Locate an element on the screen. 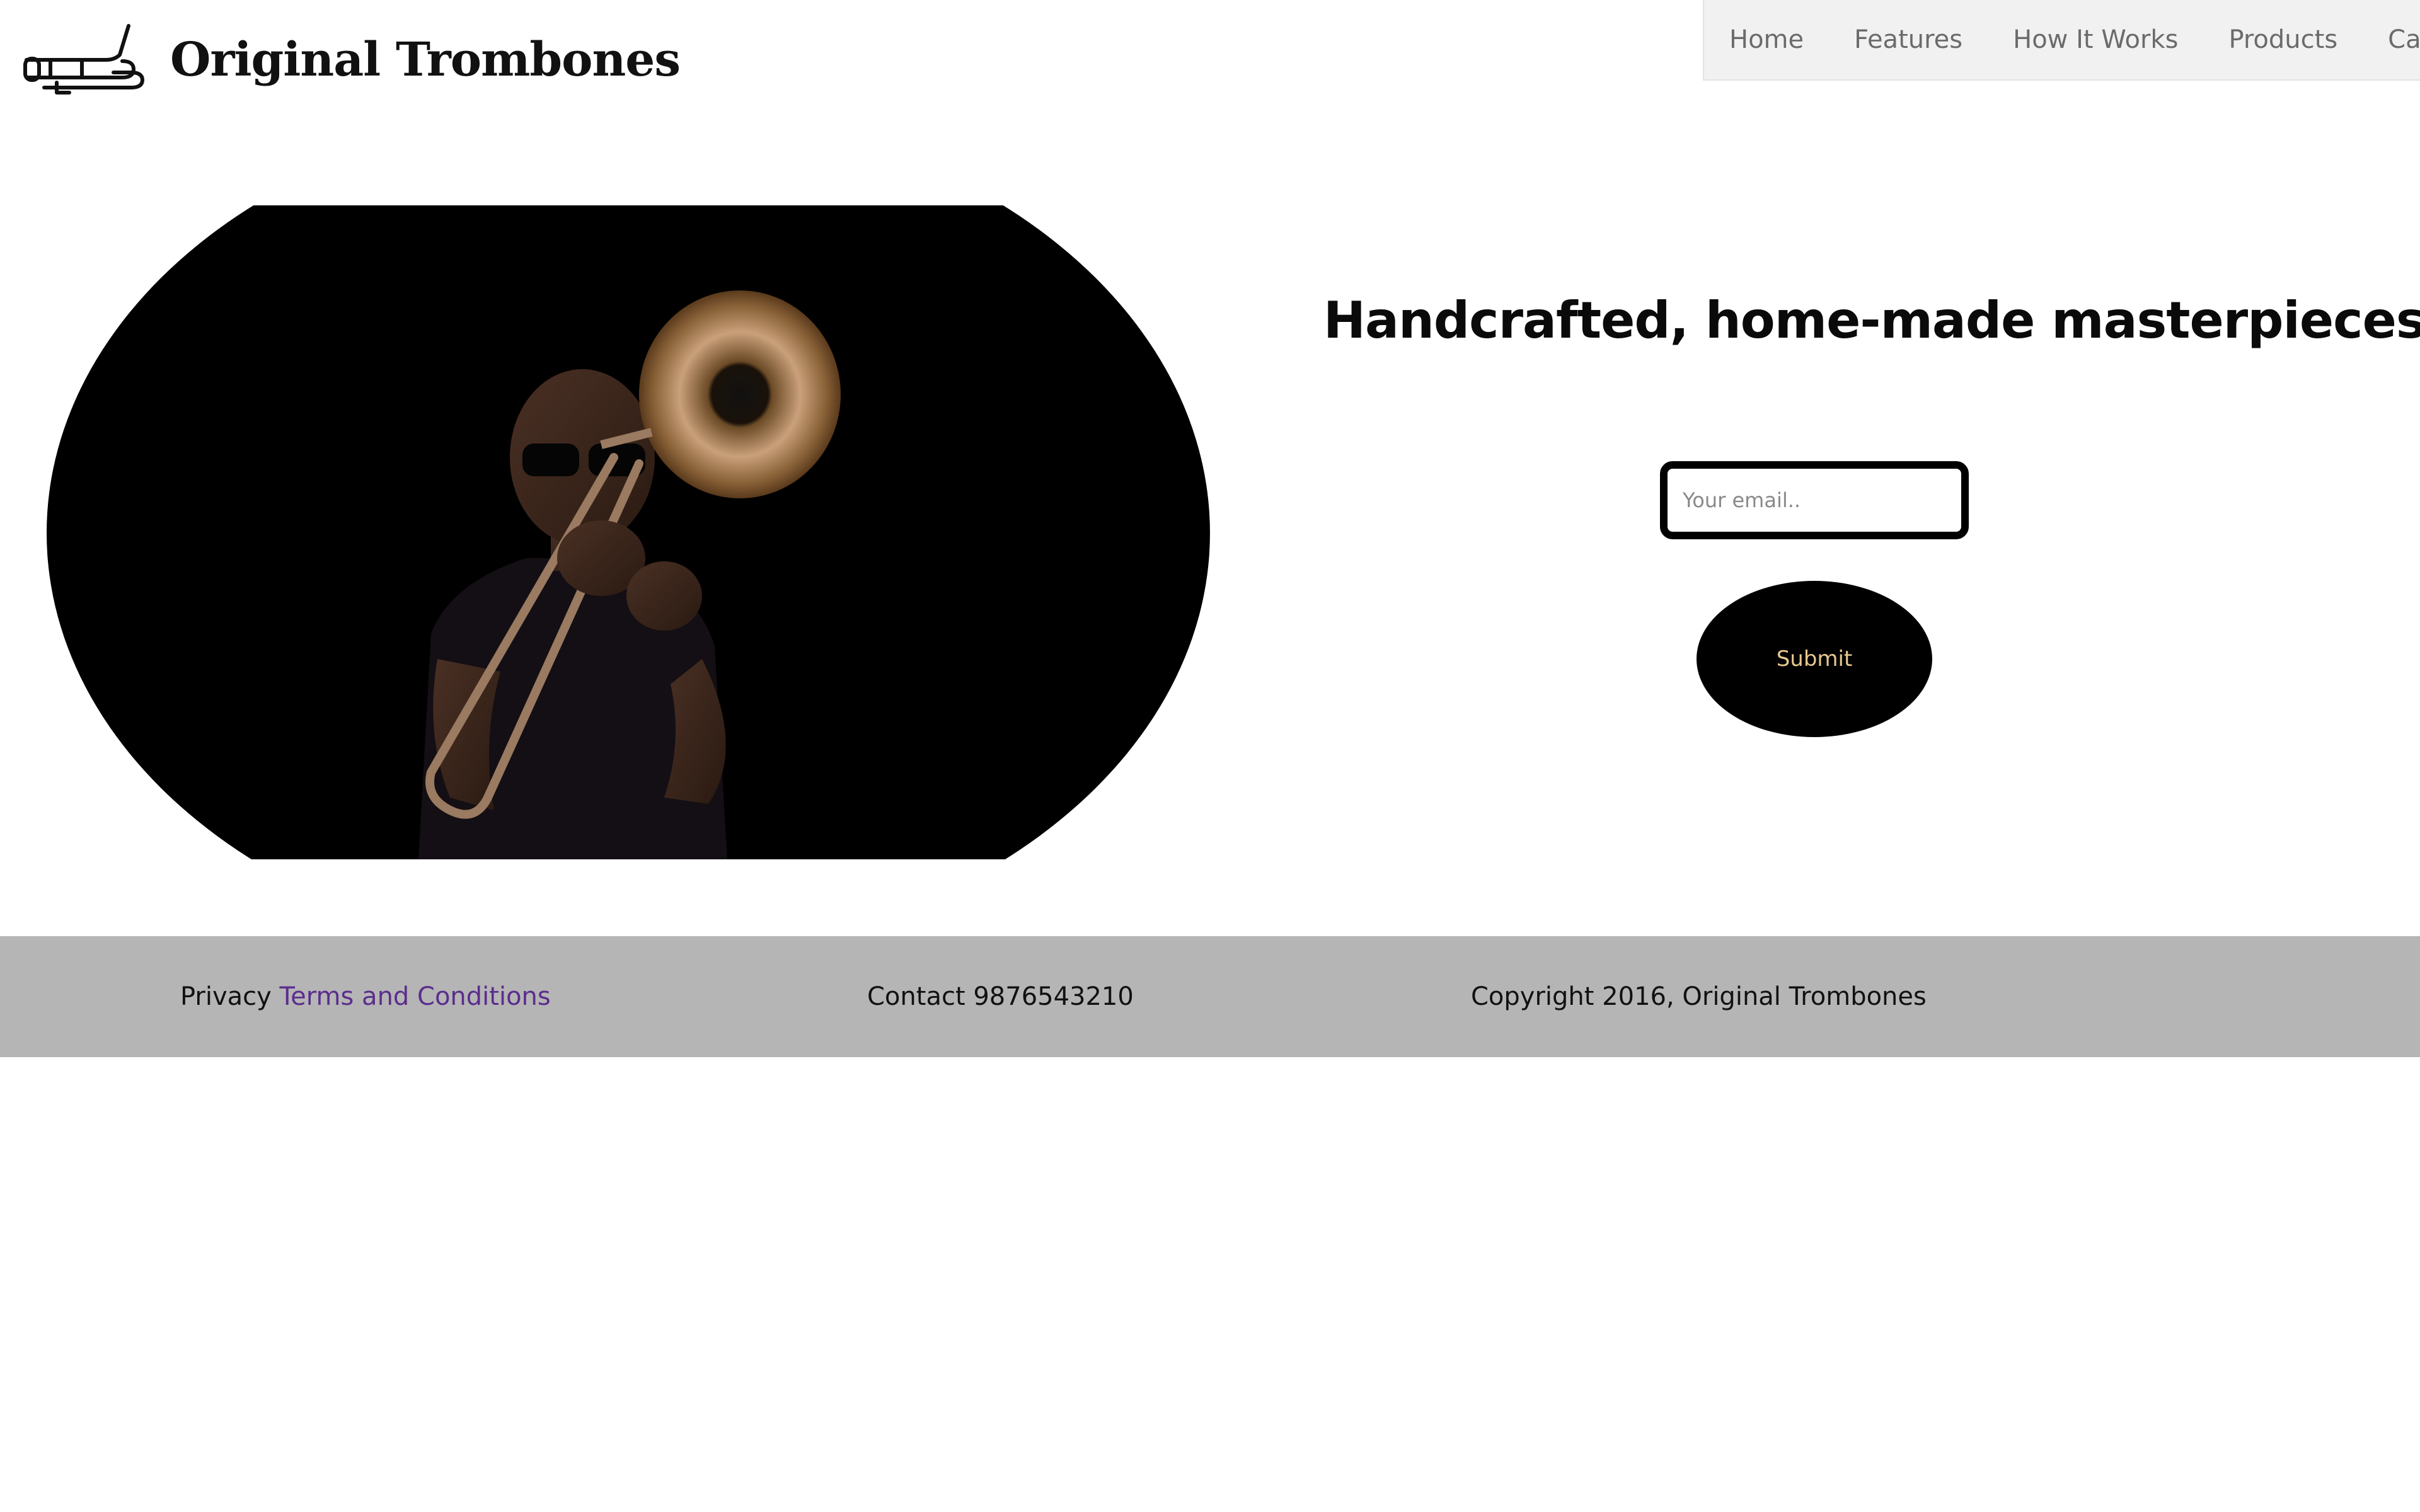 Image resolution: width=2420 pixels, height=1512 pixels. footer-privacy: Privacy Terms and Conditions is located at coordinates (366, 996).